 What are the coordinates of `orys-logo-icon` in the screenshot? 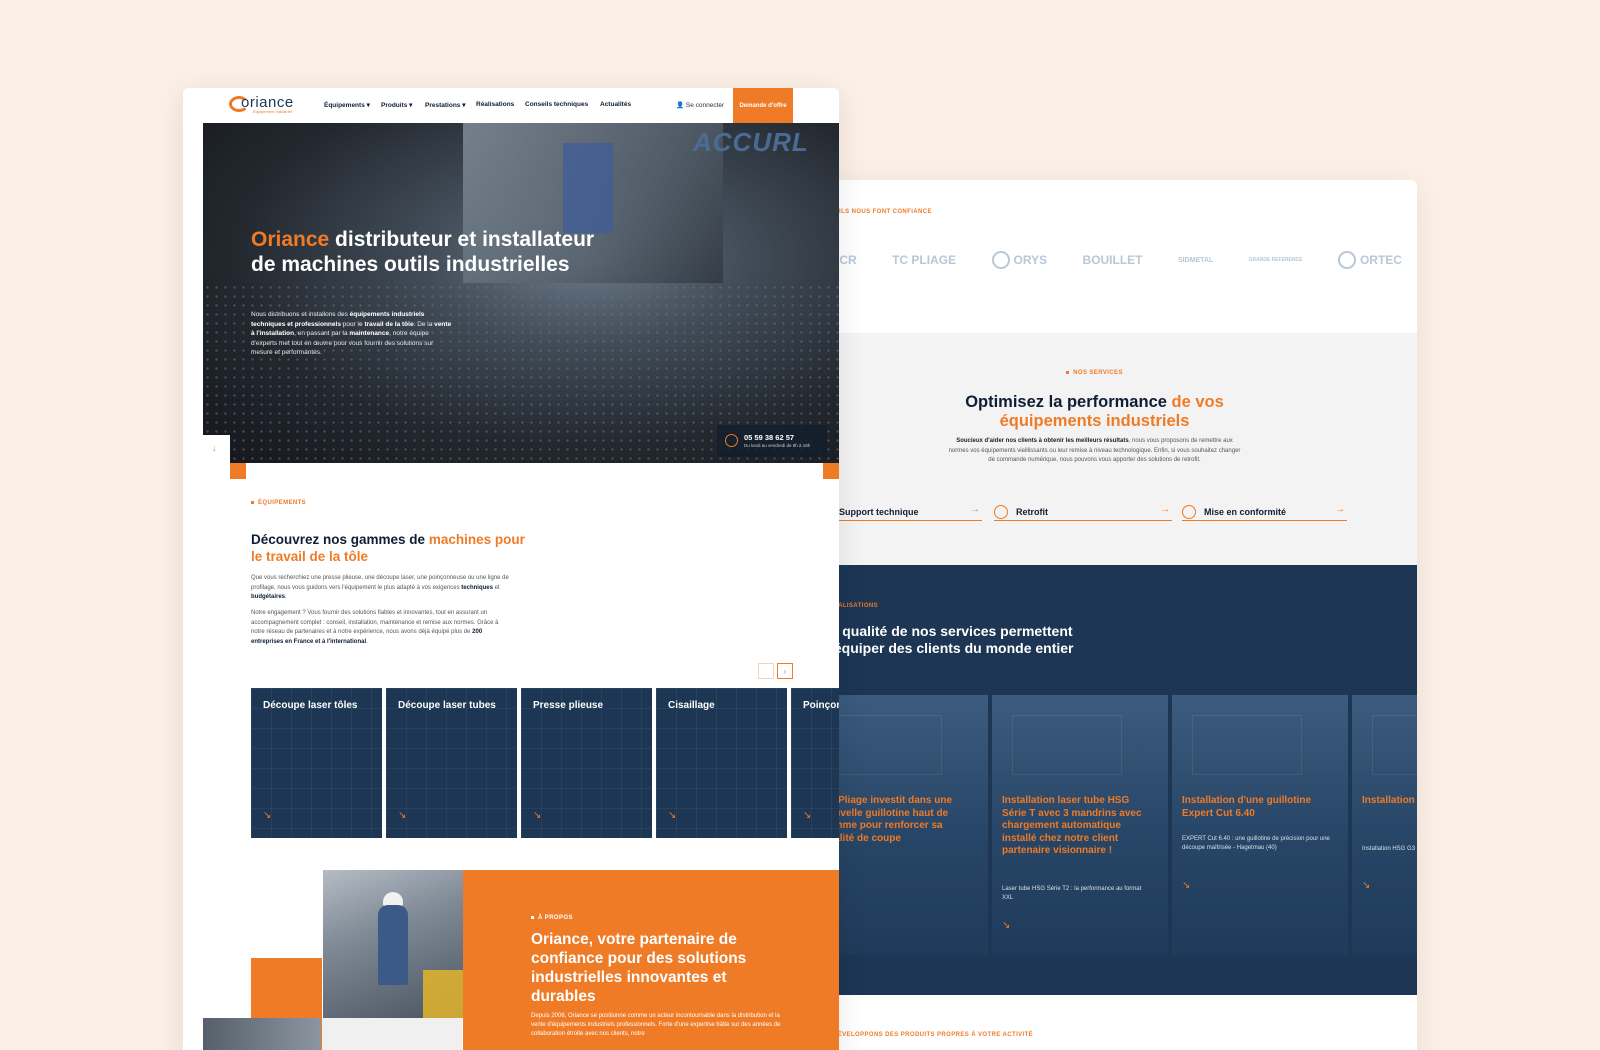 It's located at (1000, 260).